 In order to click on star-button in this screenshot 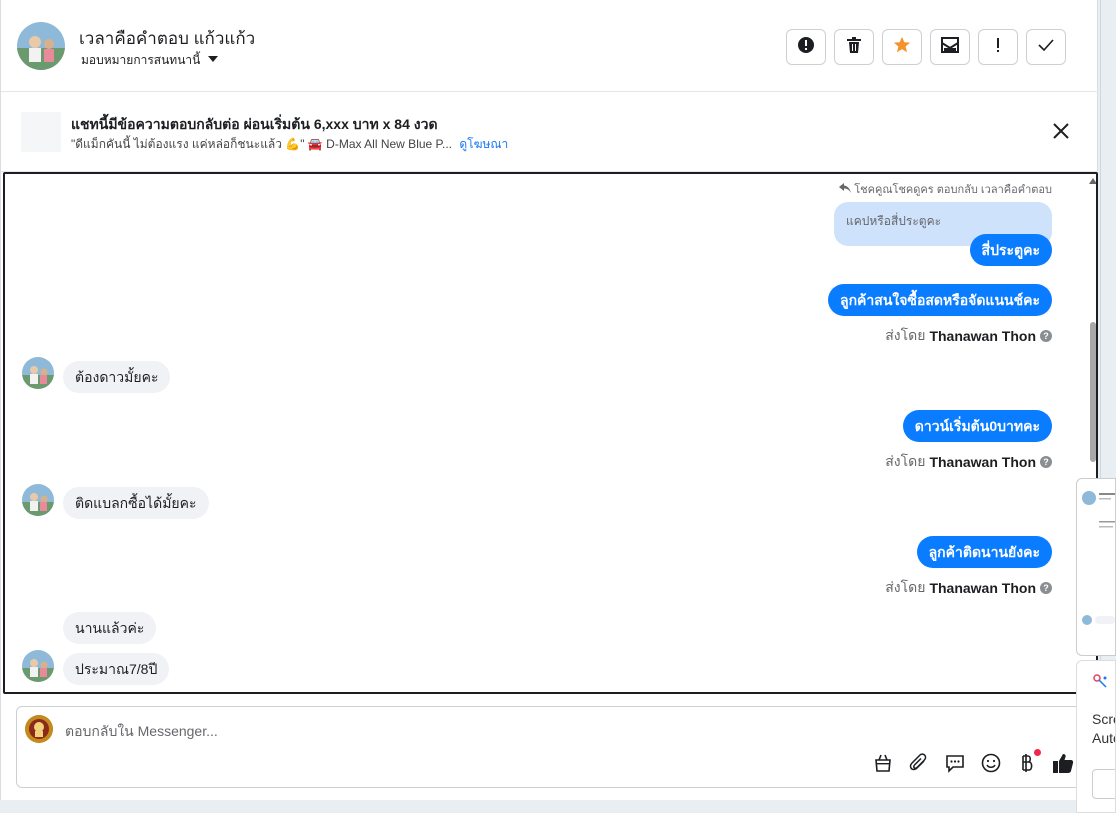, I will do `click(902, 47)`.